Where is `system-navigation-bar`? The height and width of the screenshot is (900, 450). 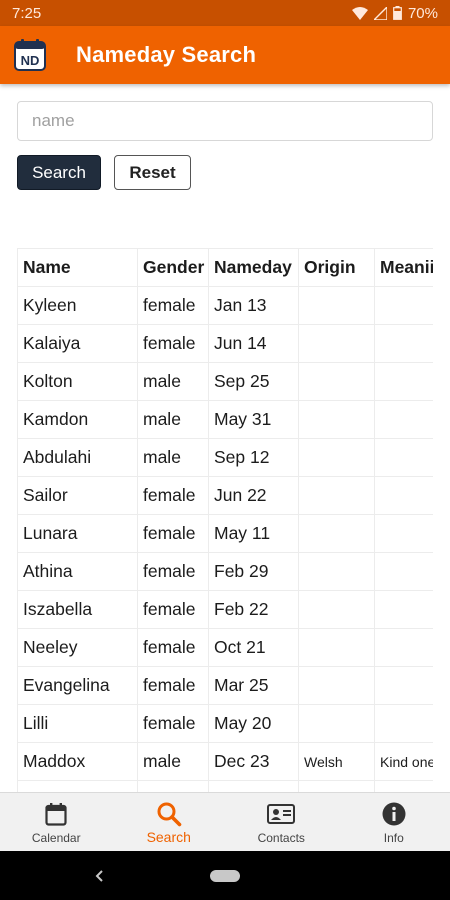
system-navigation-bar is located at coordinates (225, 875).